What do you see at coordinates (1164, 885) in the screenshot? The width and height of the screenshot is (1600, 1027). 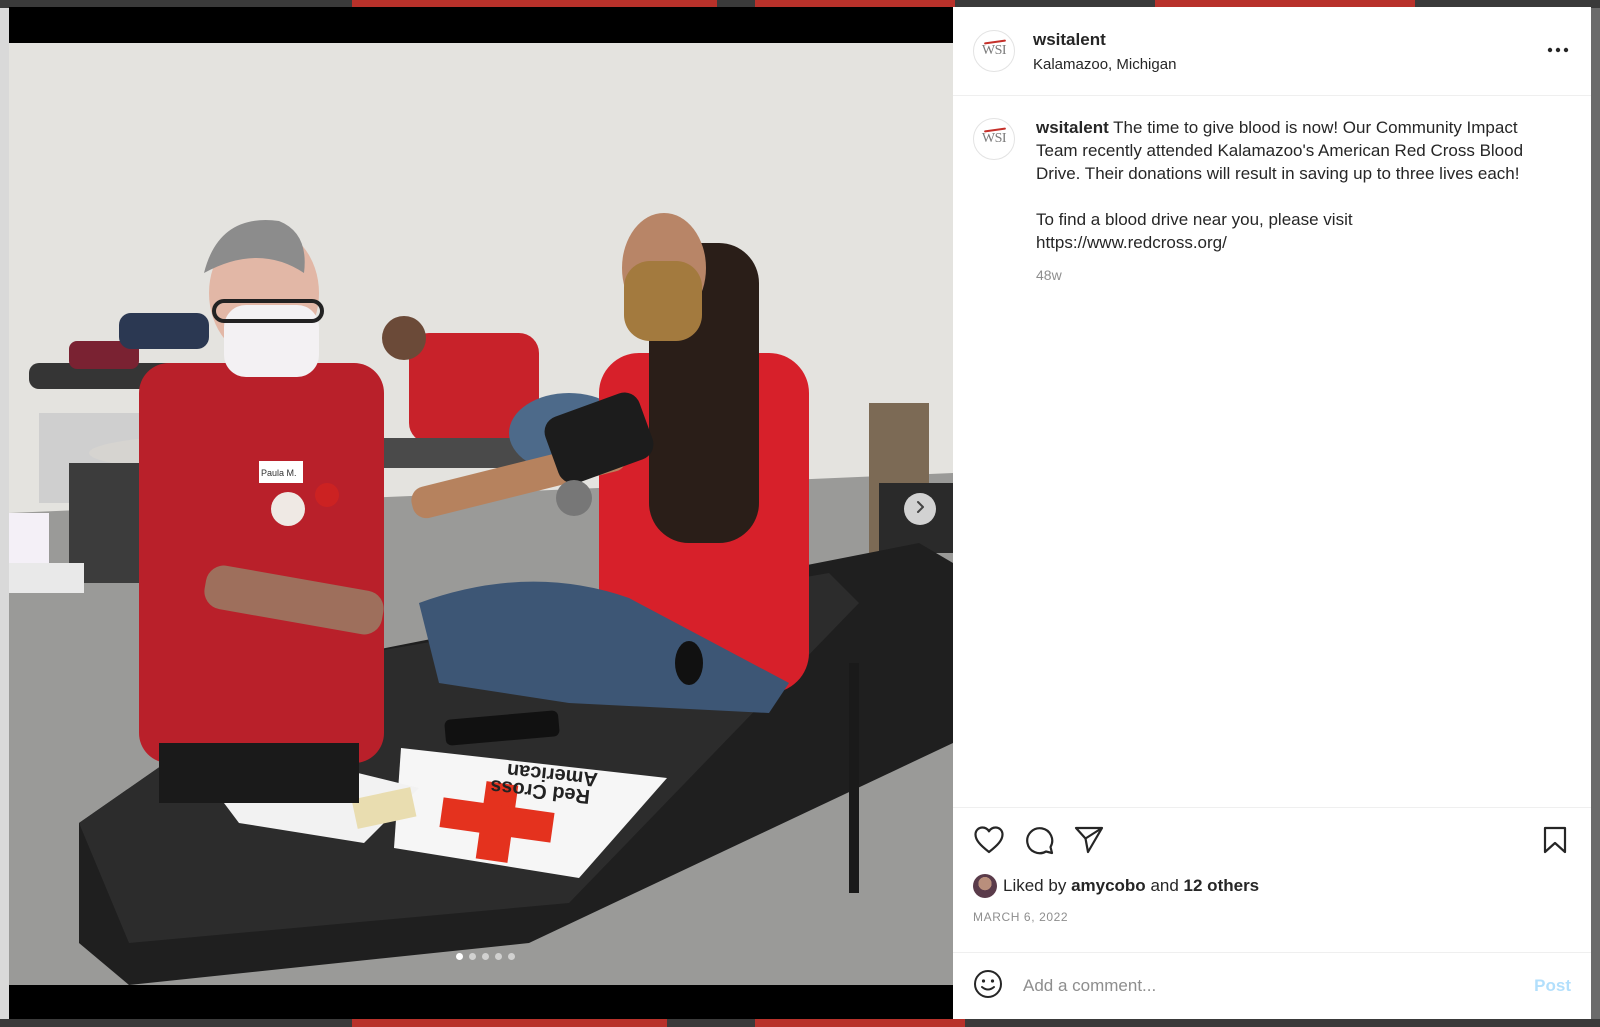 I see `liked-by-and: and` at bounding box center [1164, 885].